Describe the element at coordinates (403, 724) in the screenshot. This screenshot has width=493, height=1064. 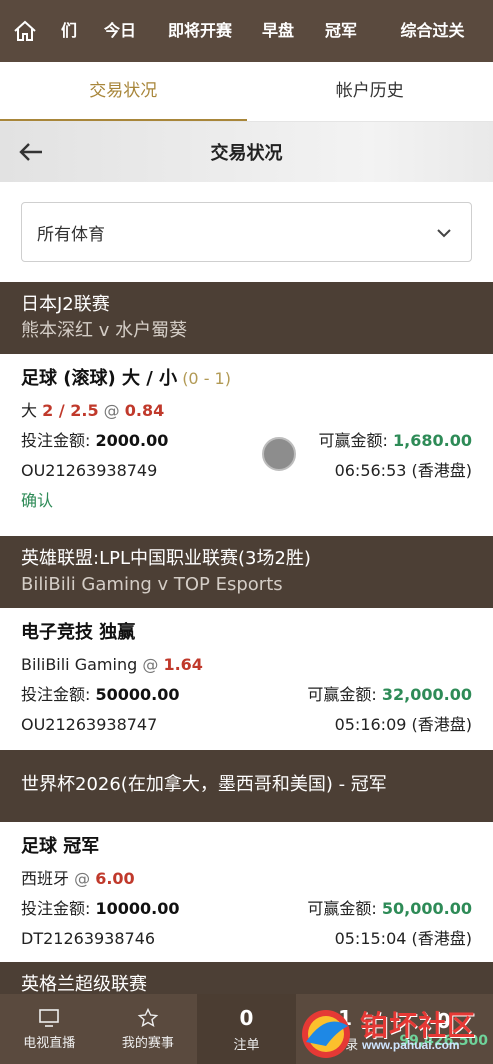
I see `bet-time: 05:16:09 (香港盘)` at that location.